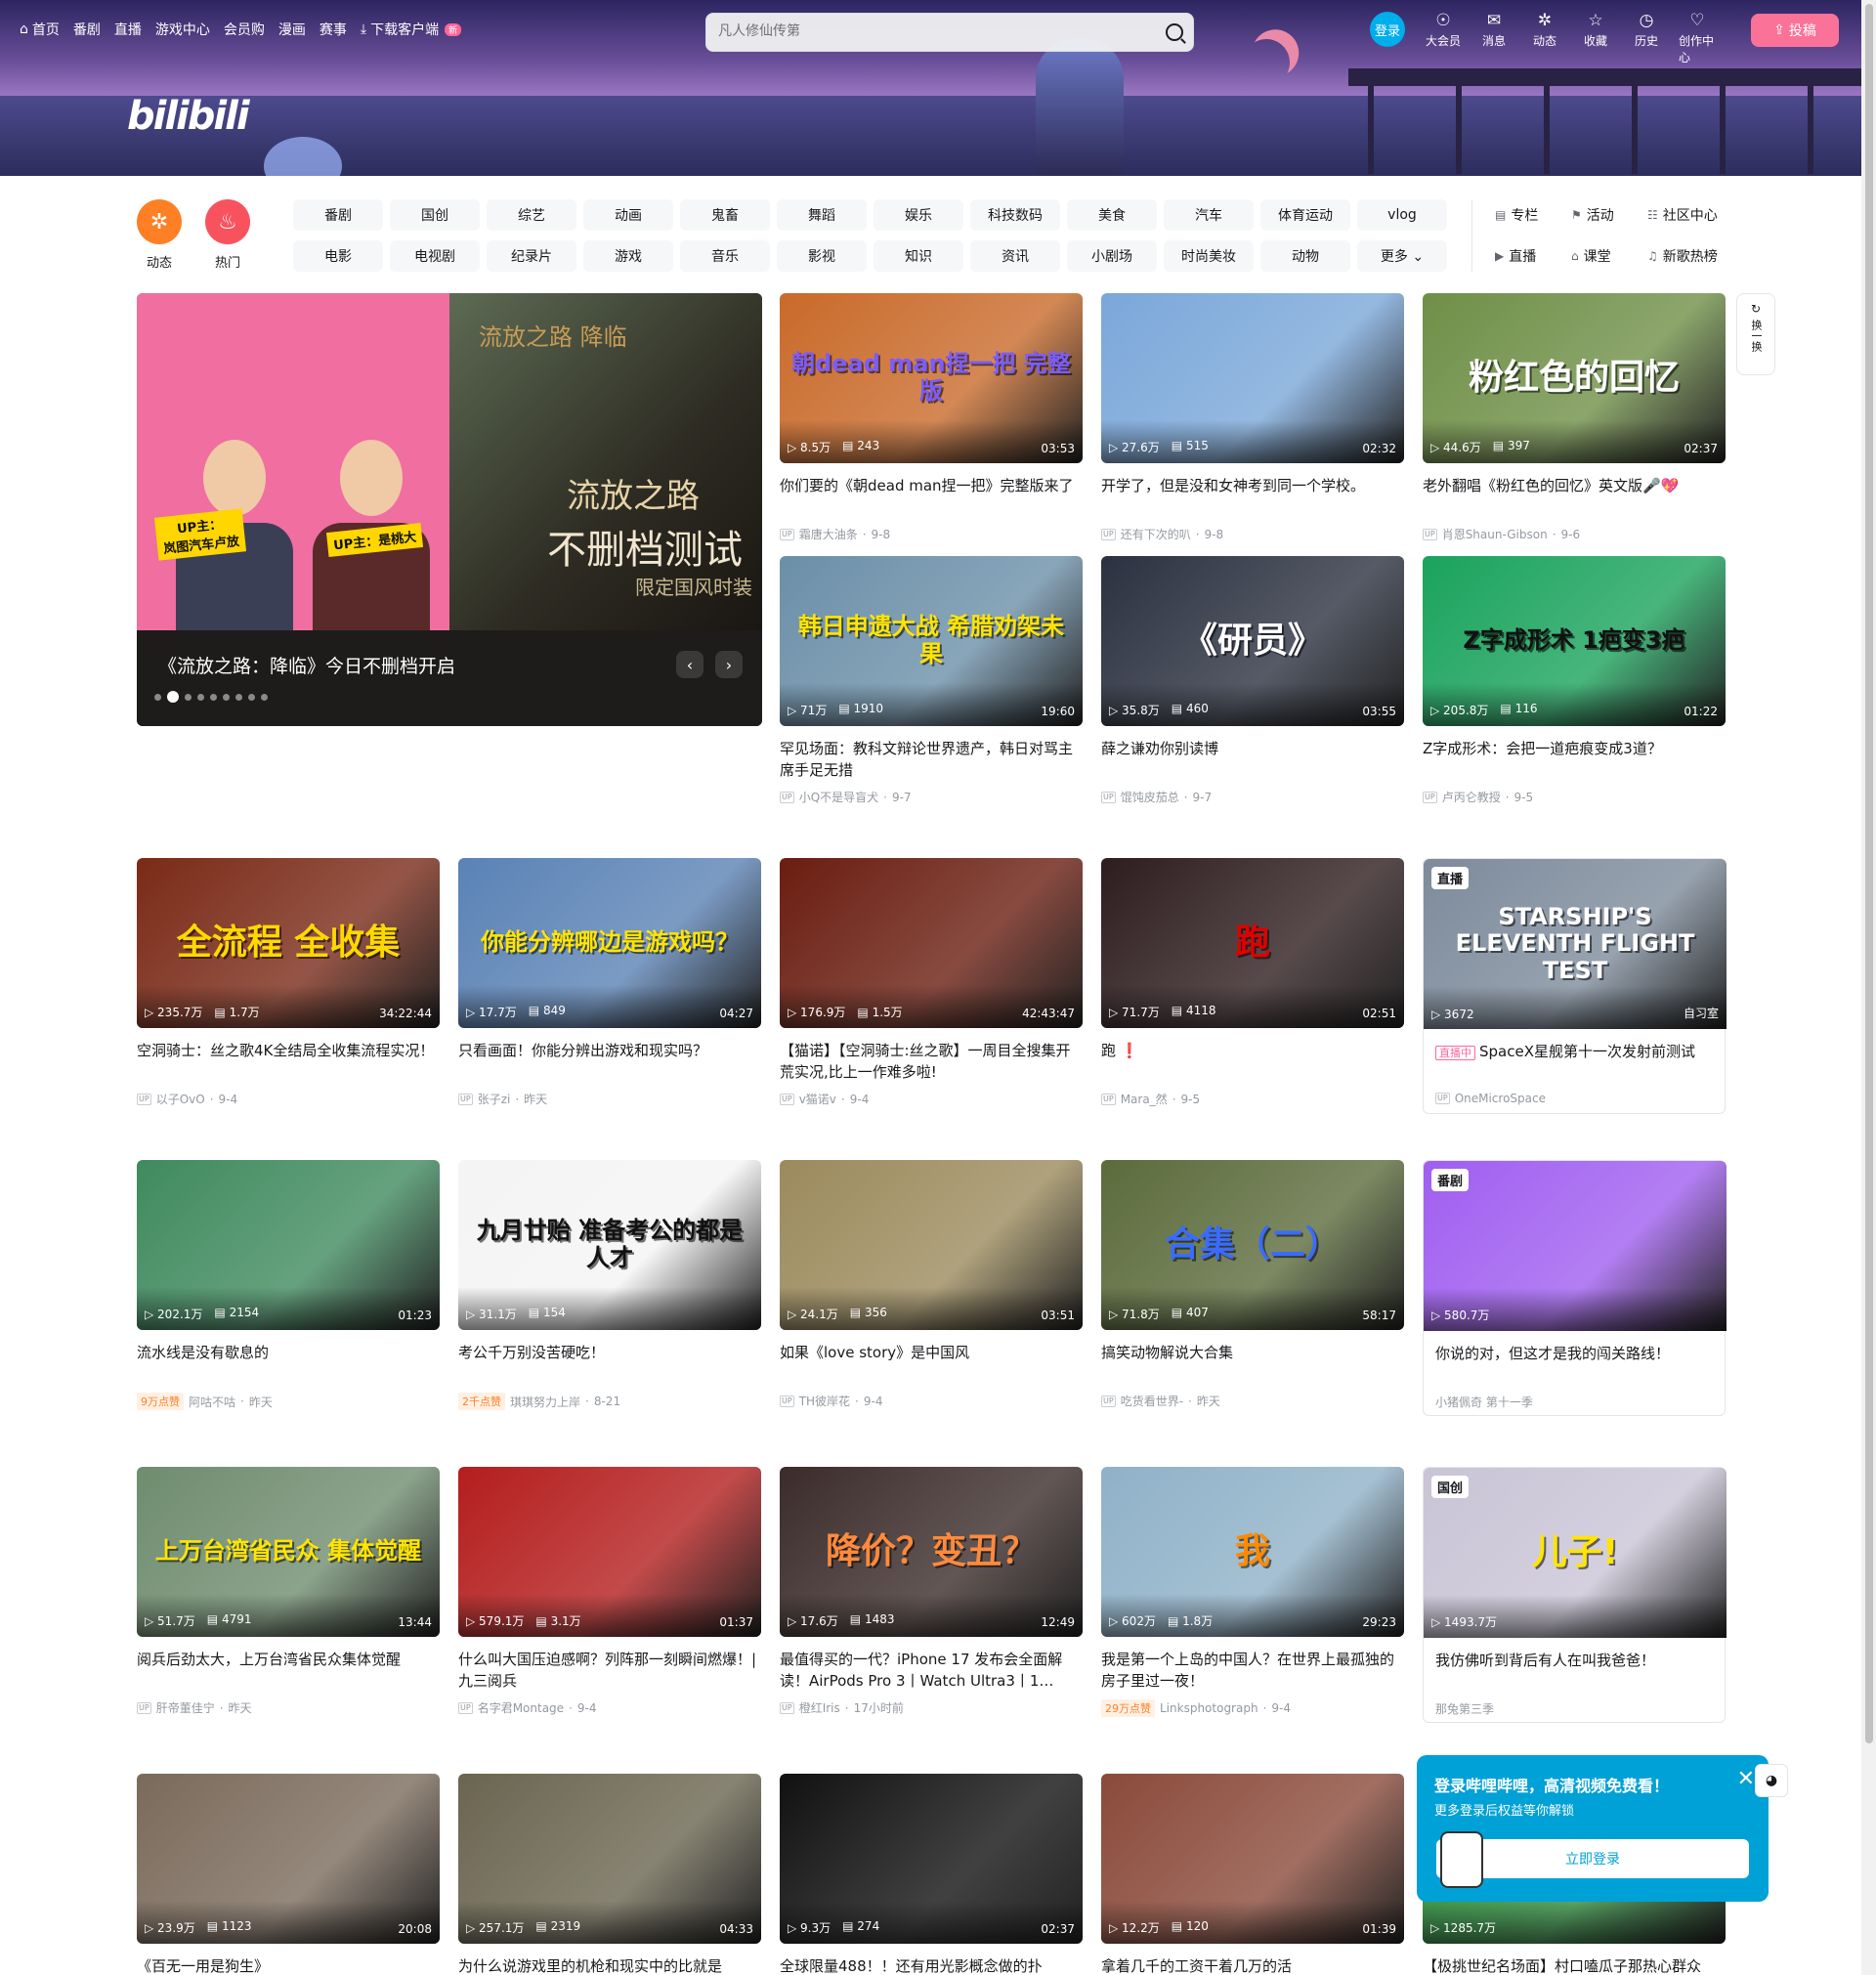 This screenshot has width=1876, height=1975. I want to click on channel-tag: 更多 ⌄, so click(1402, 256).